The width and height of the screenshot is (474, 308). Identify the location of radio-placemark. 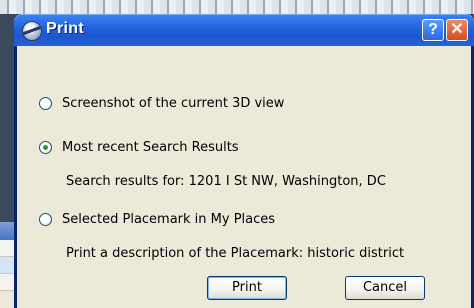
(45, 219).